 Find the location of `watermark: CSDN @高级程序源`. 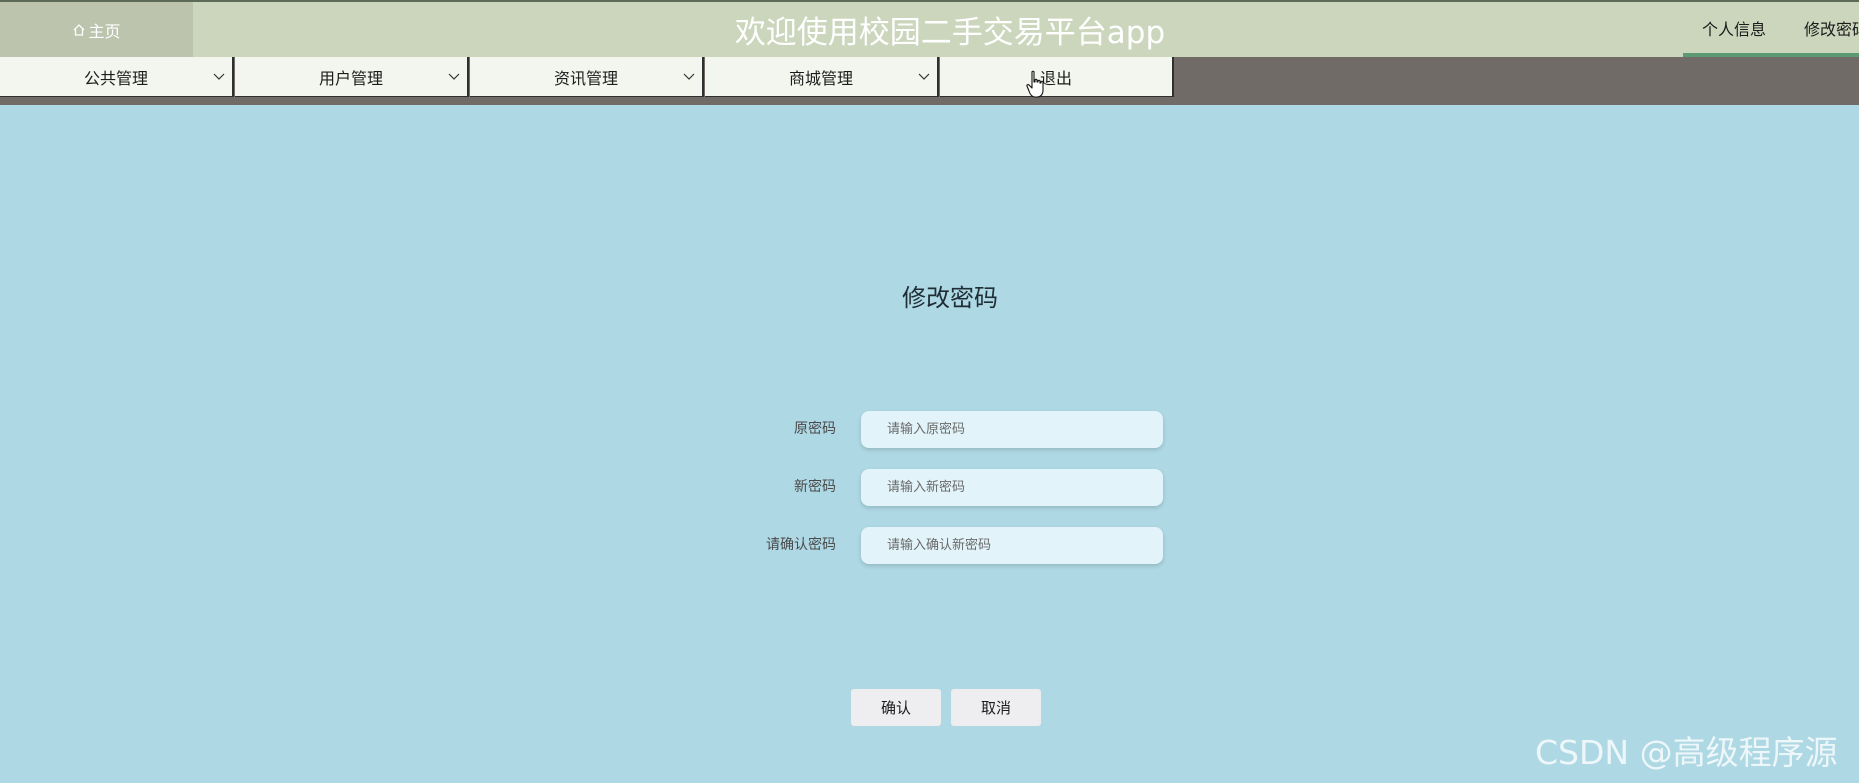

watermark: CSDN @高级程序源 is located at coordinates (1686, 752).